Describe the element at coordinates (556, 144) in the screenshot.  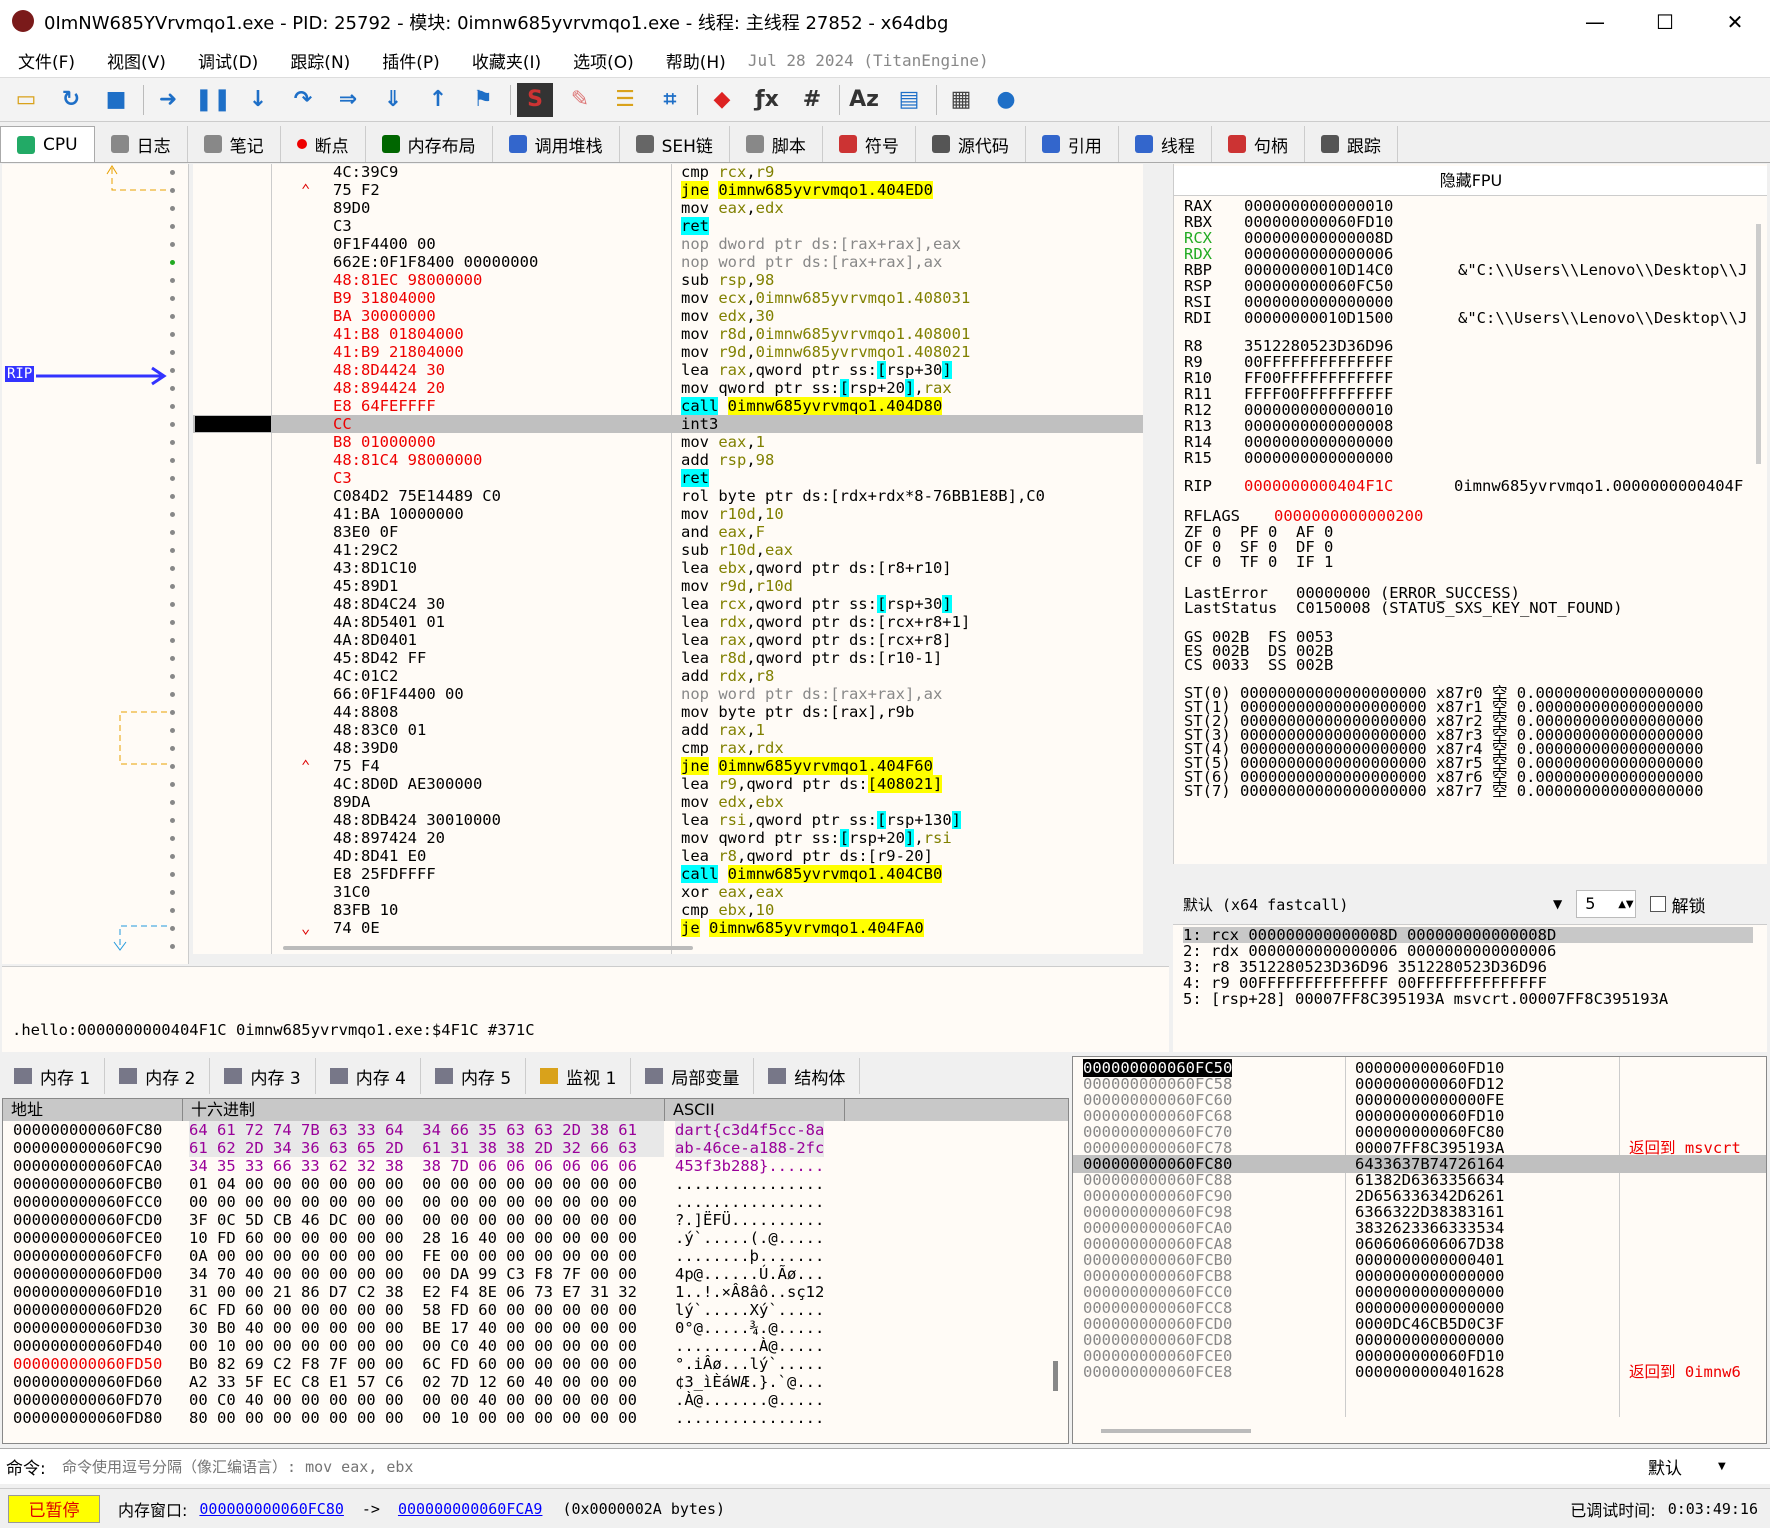
I see `tab-call-stack: 调用堆栈` at that location.